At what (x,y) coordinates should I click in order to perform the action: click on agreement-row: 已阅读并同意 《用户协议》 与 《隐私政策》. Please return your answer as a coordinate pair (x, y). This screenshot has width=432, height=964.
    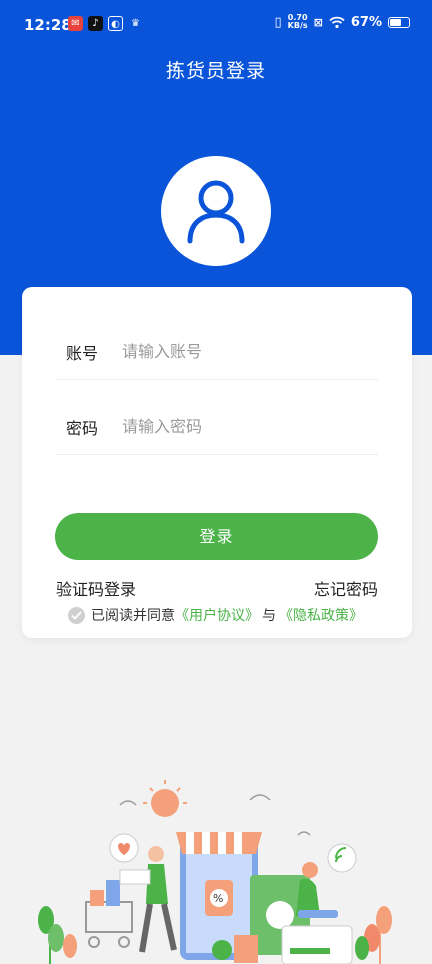
    Looking at the image, I should click on (215, 615).